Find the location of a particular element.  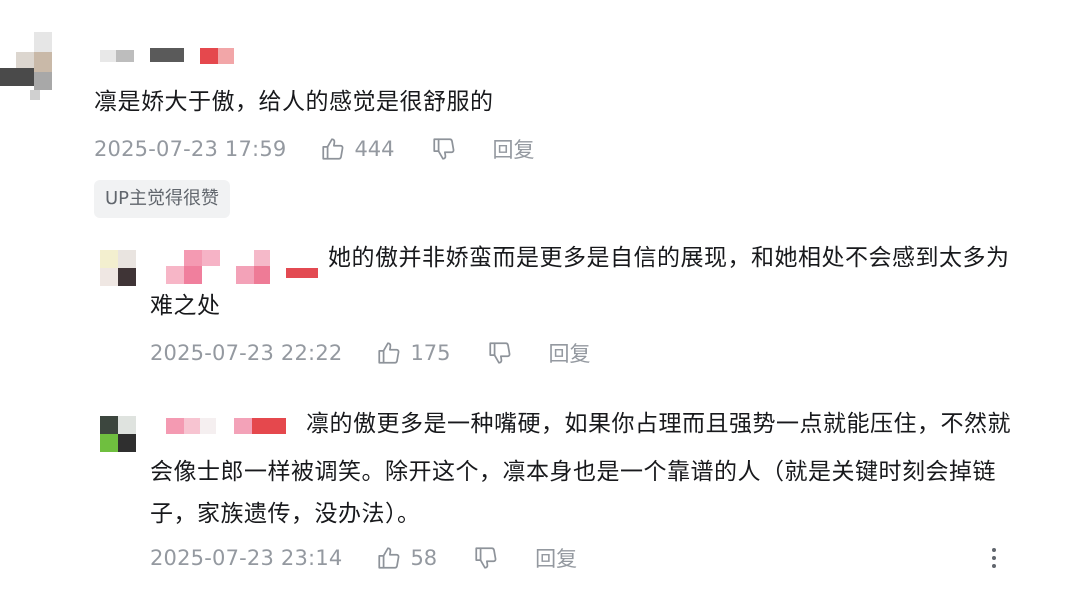

comment-text: 会像士郎一样被调笑。除开这个，凛本身也是一个靠谱的人（就是关键时刻会掉链 is located at coordinates (573, 472).